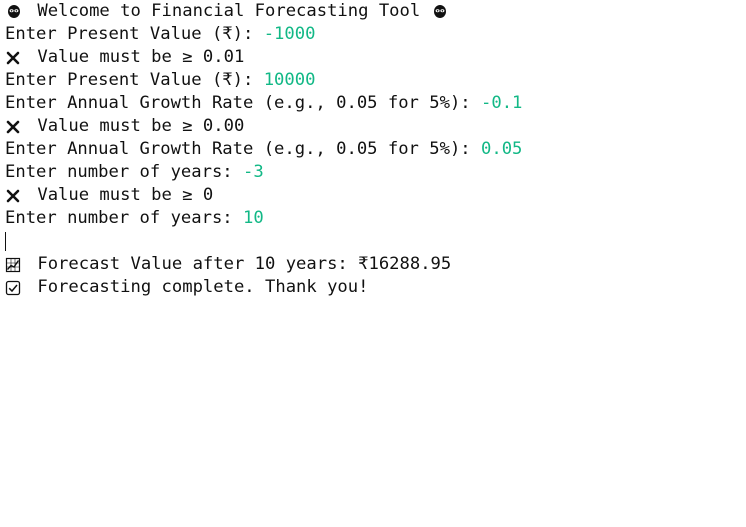 The height and width of the screenshot is (527, 746). What do you see at coordinates (502, 149) in the screenshot?
I see `user-input: 0.05` at bounding box center [502, 149].